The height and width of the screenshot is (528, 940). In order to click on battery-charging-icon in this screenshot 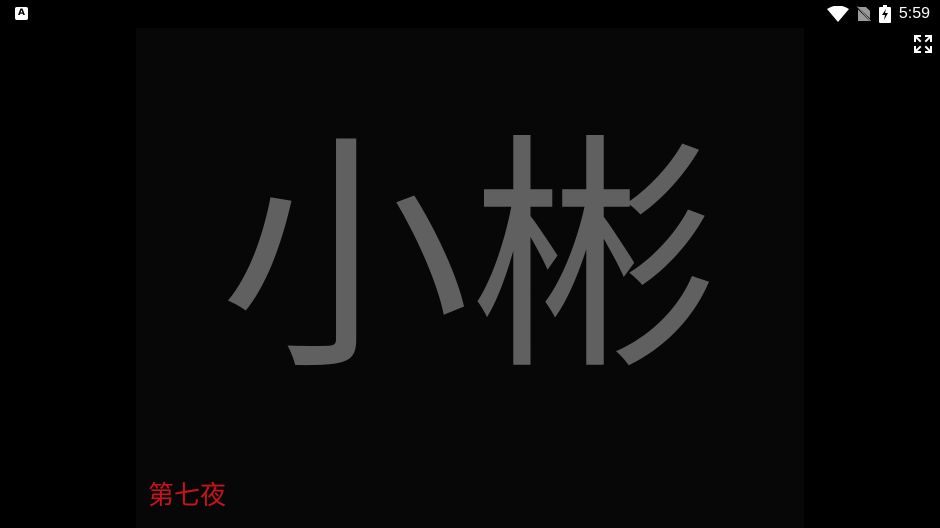, I will do `click(884, 14)`.